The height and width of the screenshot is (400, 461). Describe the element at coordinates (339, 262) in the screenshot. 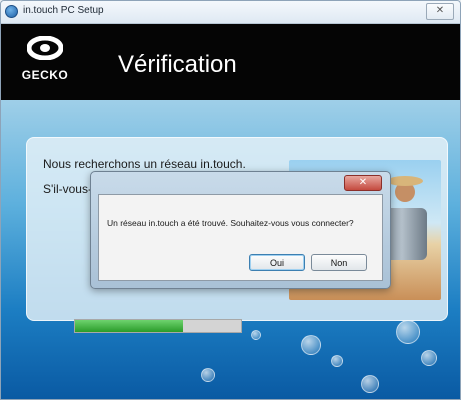

I see `non-button: Non` at that location.